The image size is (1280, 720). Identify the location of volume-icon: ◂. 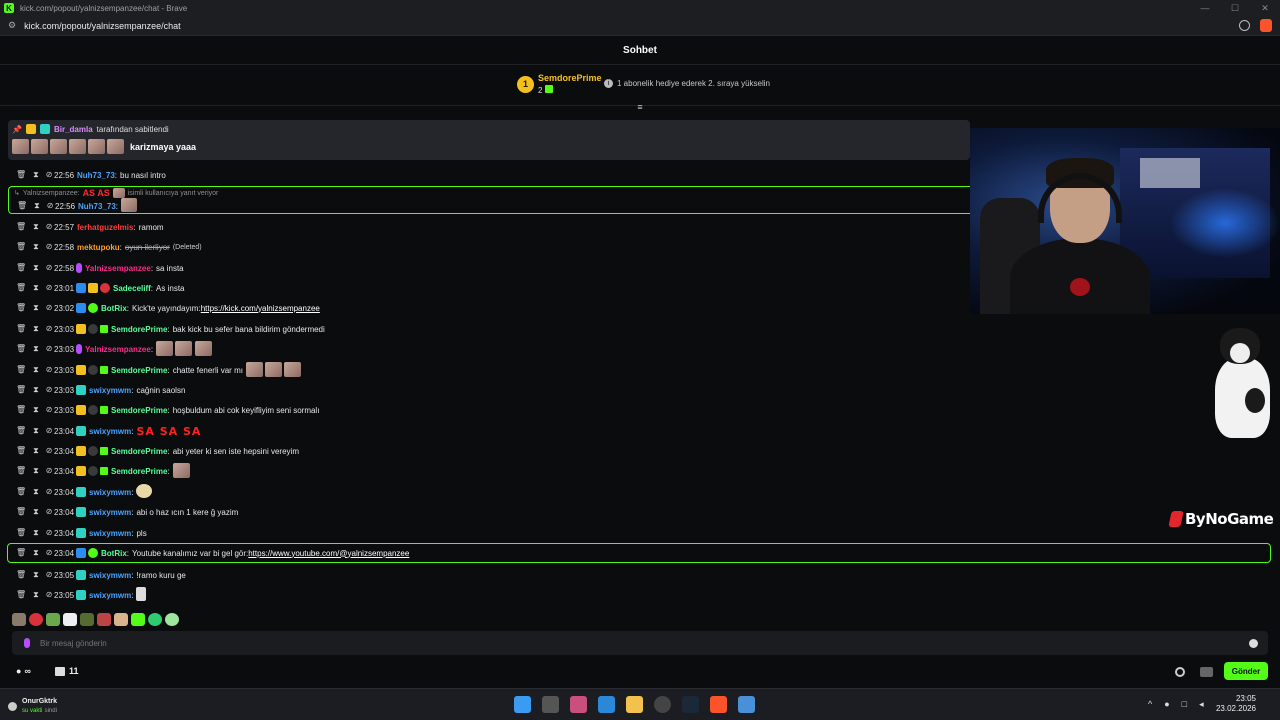
(1201, 704).